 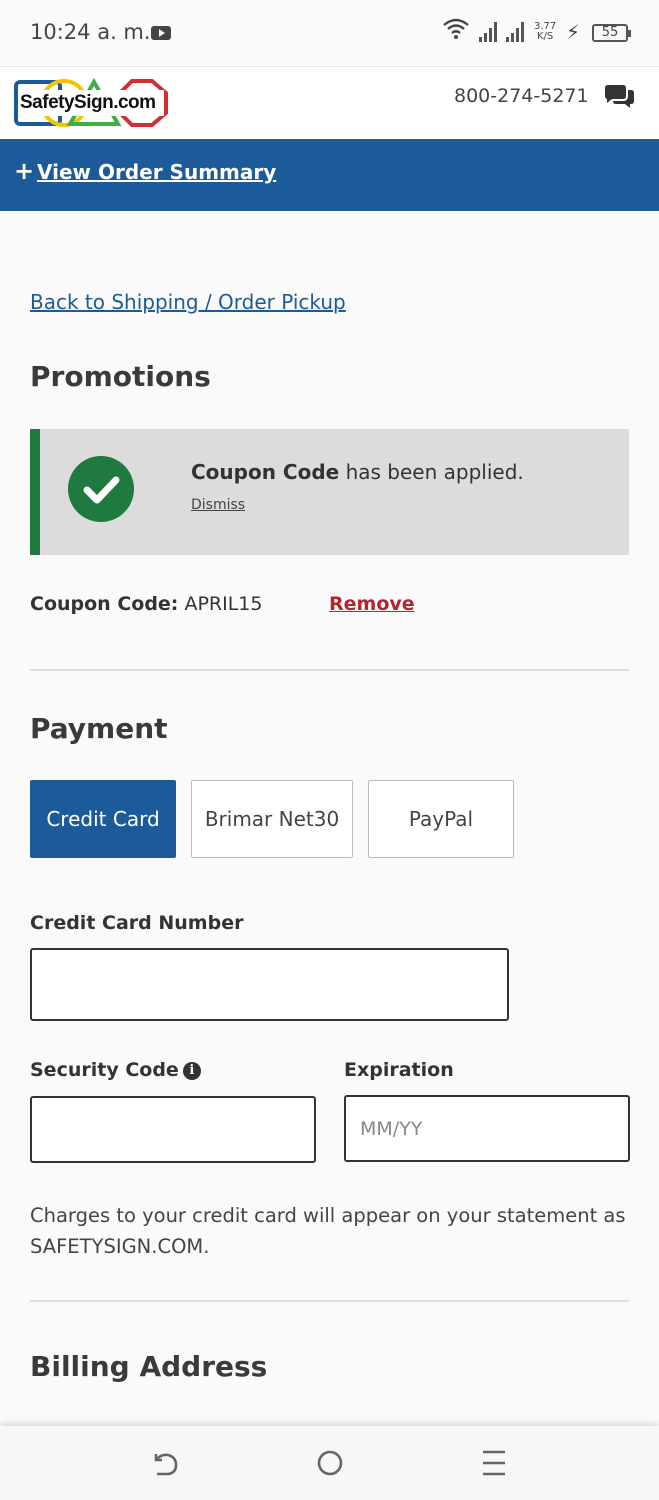 What do you see at coordinates (619, 96) in the screenshot?
I see `chat-icon` at bounding box center [619, 96].